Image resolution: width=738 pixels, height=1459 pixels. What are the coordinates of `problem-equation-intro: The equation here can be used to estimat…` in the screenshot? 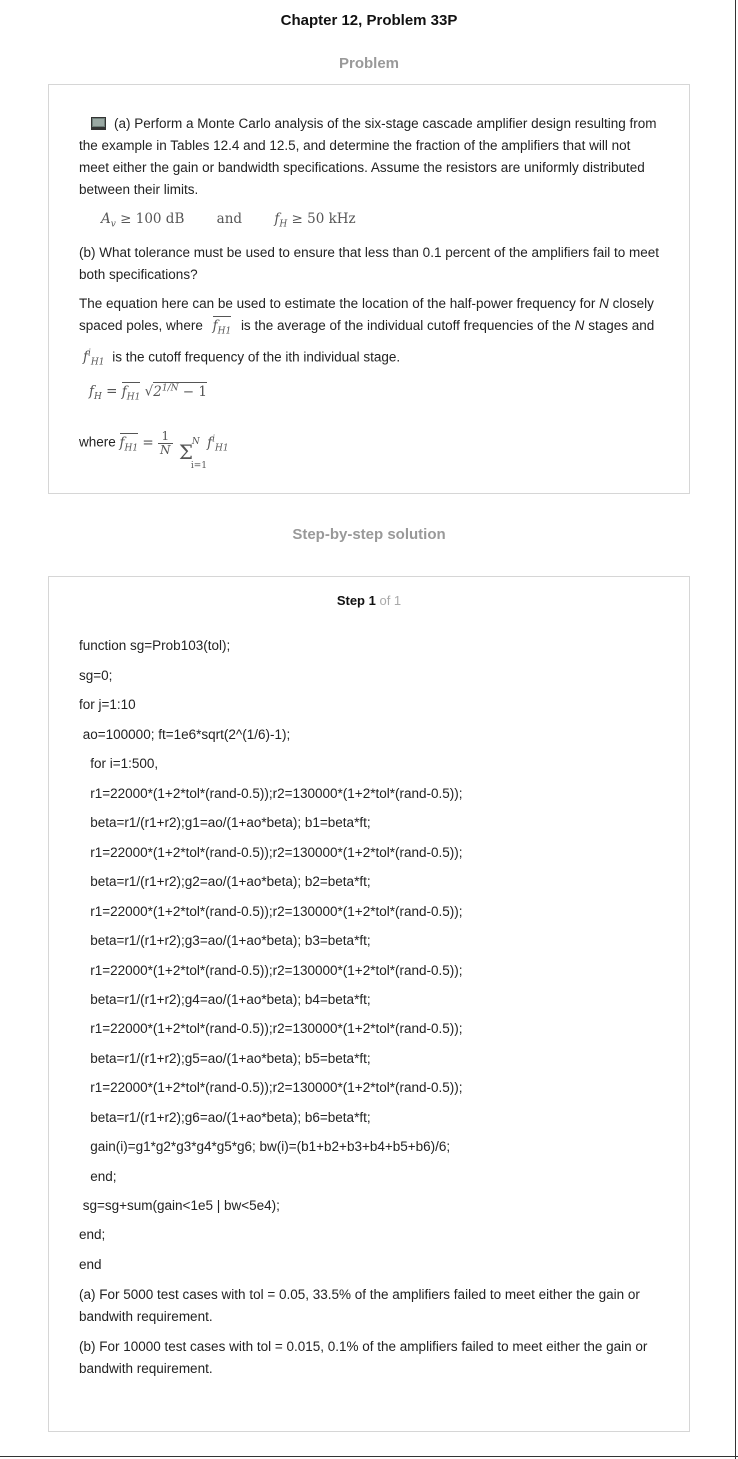 It's located at (371, 333).